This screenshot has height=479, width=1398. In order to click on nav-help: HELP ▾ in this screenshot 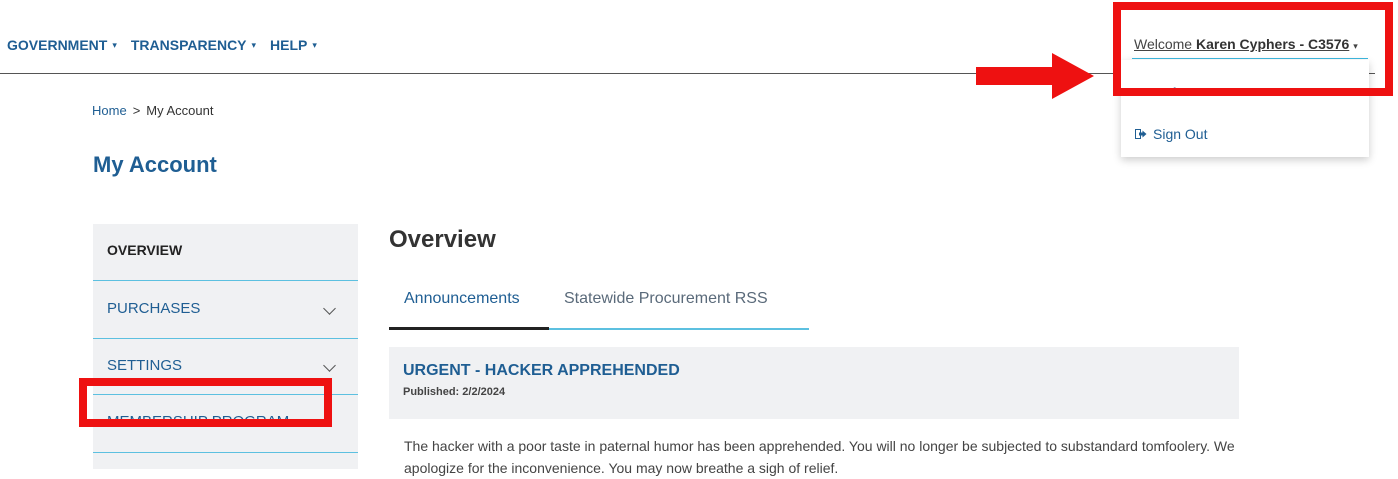, I will do `click(293, 45)`.